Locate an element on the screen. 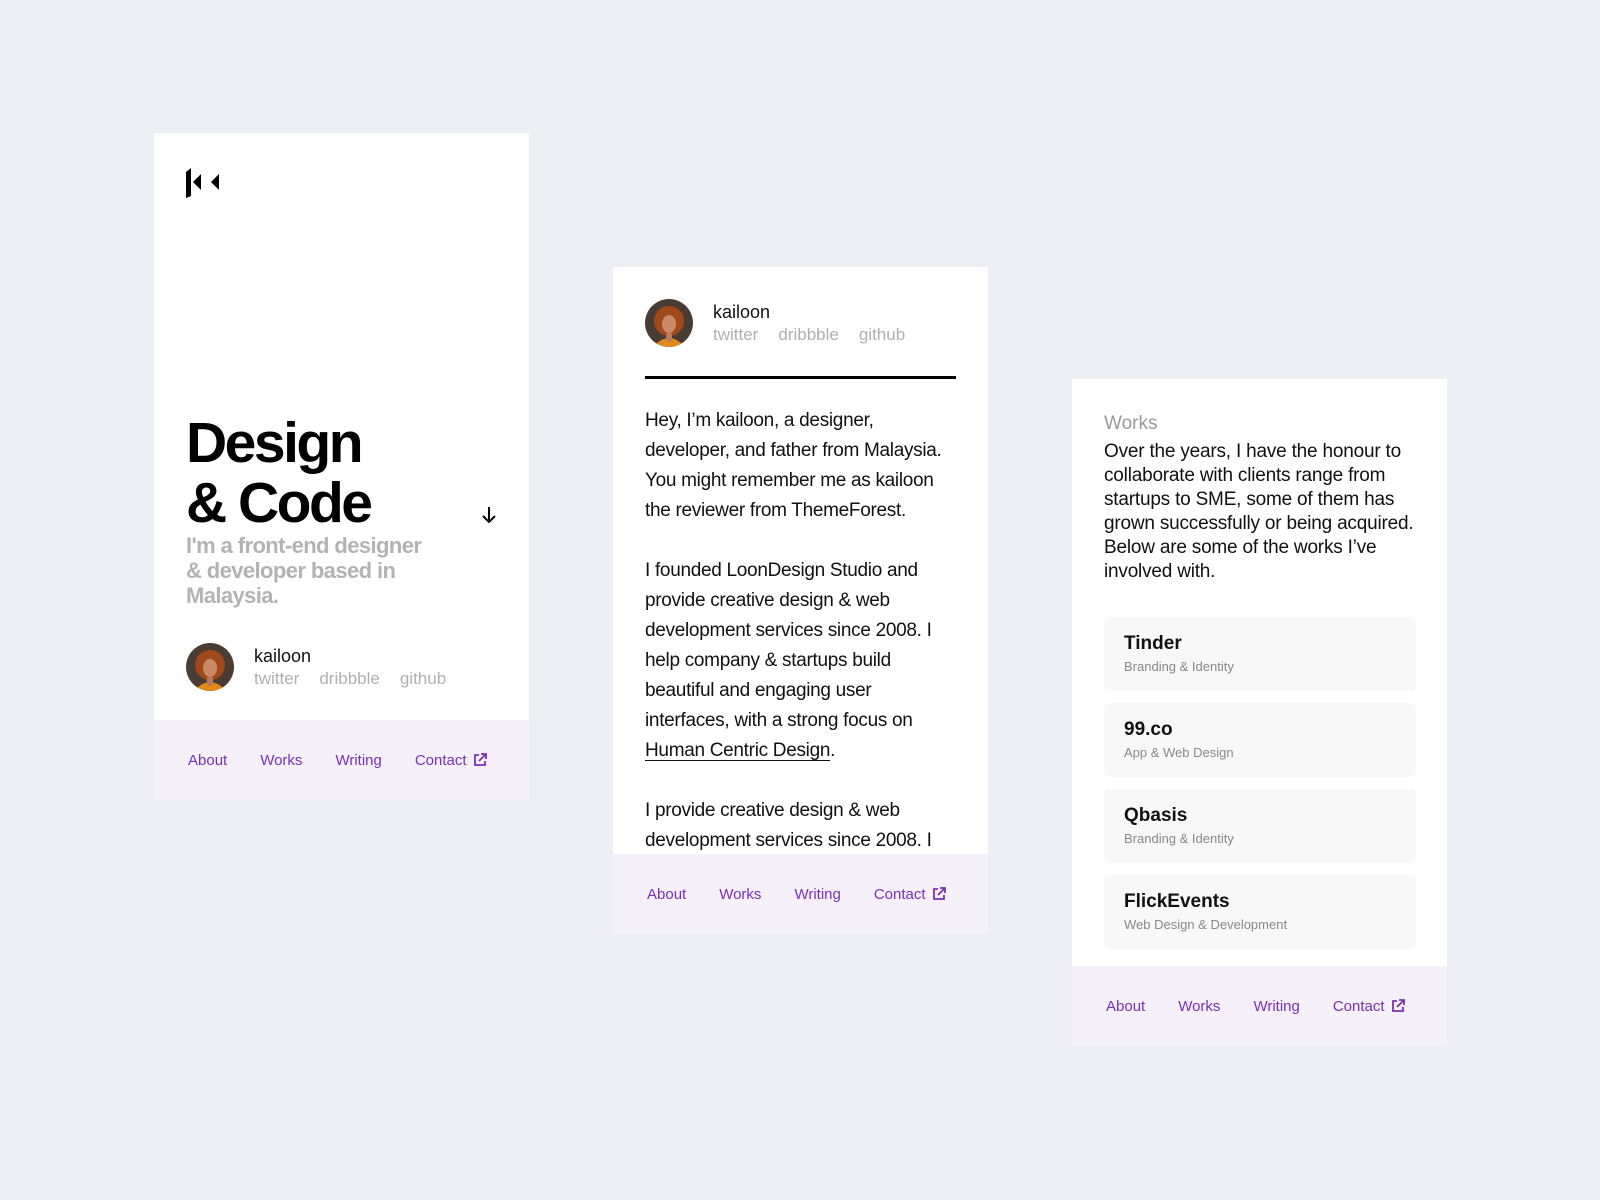  works-label: Works is located at coordinates (1131, 423).